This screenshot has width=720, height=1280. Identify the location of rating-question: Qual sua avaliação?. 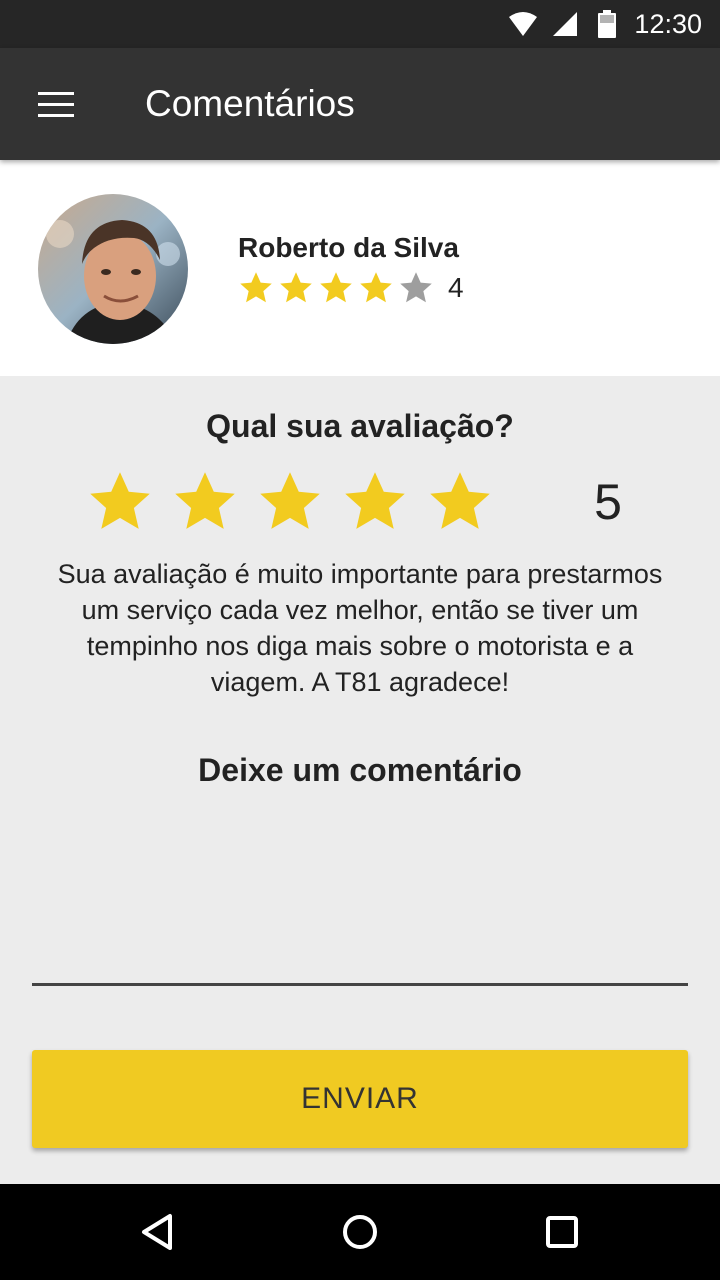
(360, 426).